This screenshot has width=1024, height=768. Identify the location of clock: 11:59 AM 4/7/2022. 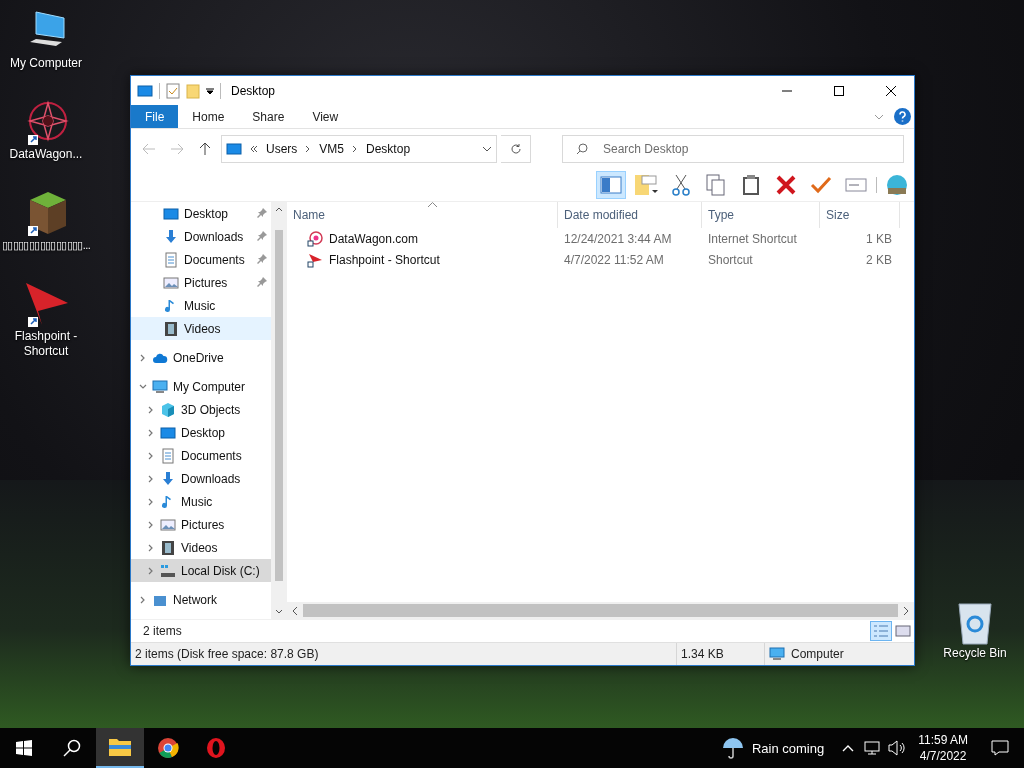
(943, 748).